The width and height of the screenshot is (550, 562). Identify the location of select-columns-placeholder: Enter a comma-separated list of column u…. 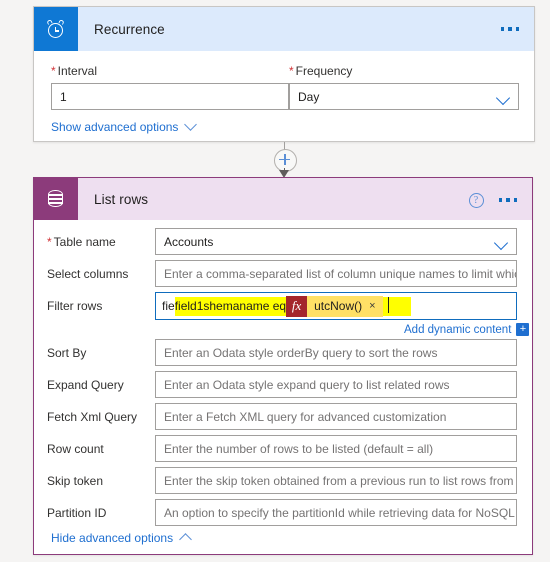
(340, 273).